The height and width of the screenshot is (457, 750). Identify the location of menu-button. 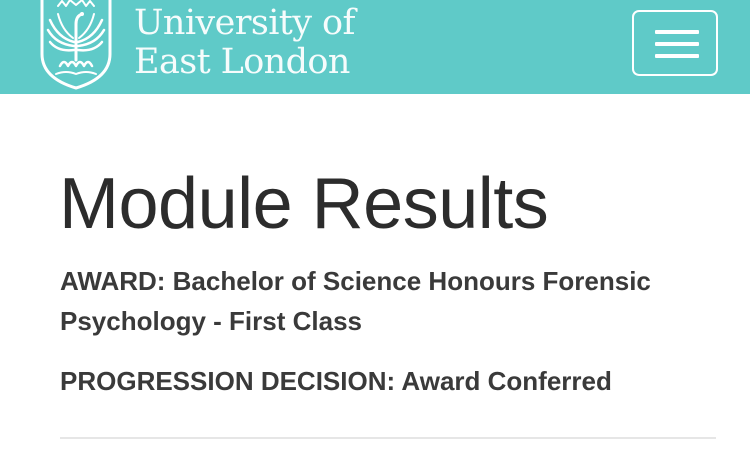
(675, 43).